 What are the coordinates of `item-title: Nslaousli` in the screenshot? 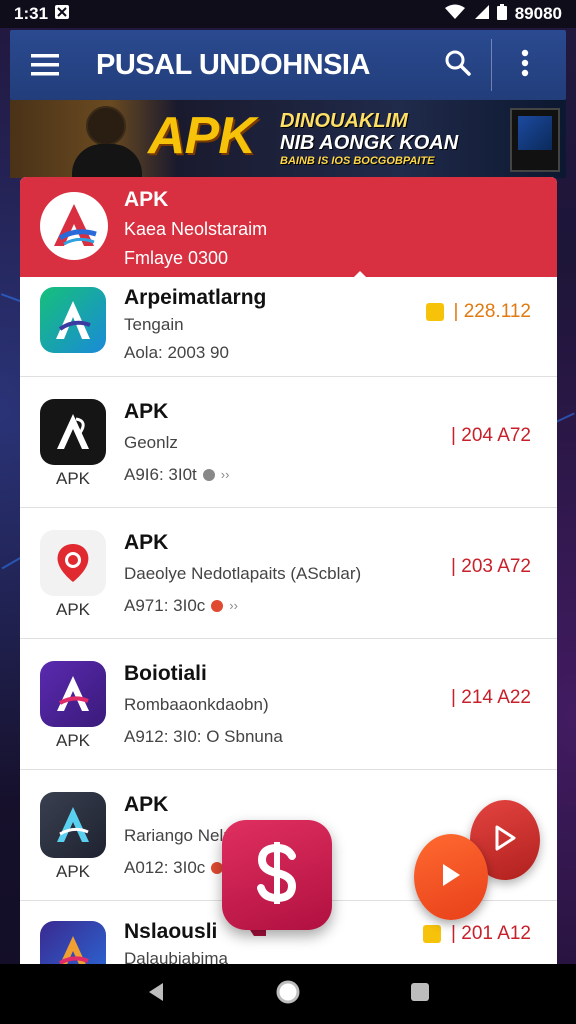 It's located at (171, 931).